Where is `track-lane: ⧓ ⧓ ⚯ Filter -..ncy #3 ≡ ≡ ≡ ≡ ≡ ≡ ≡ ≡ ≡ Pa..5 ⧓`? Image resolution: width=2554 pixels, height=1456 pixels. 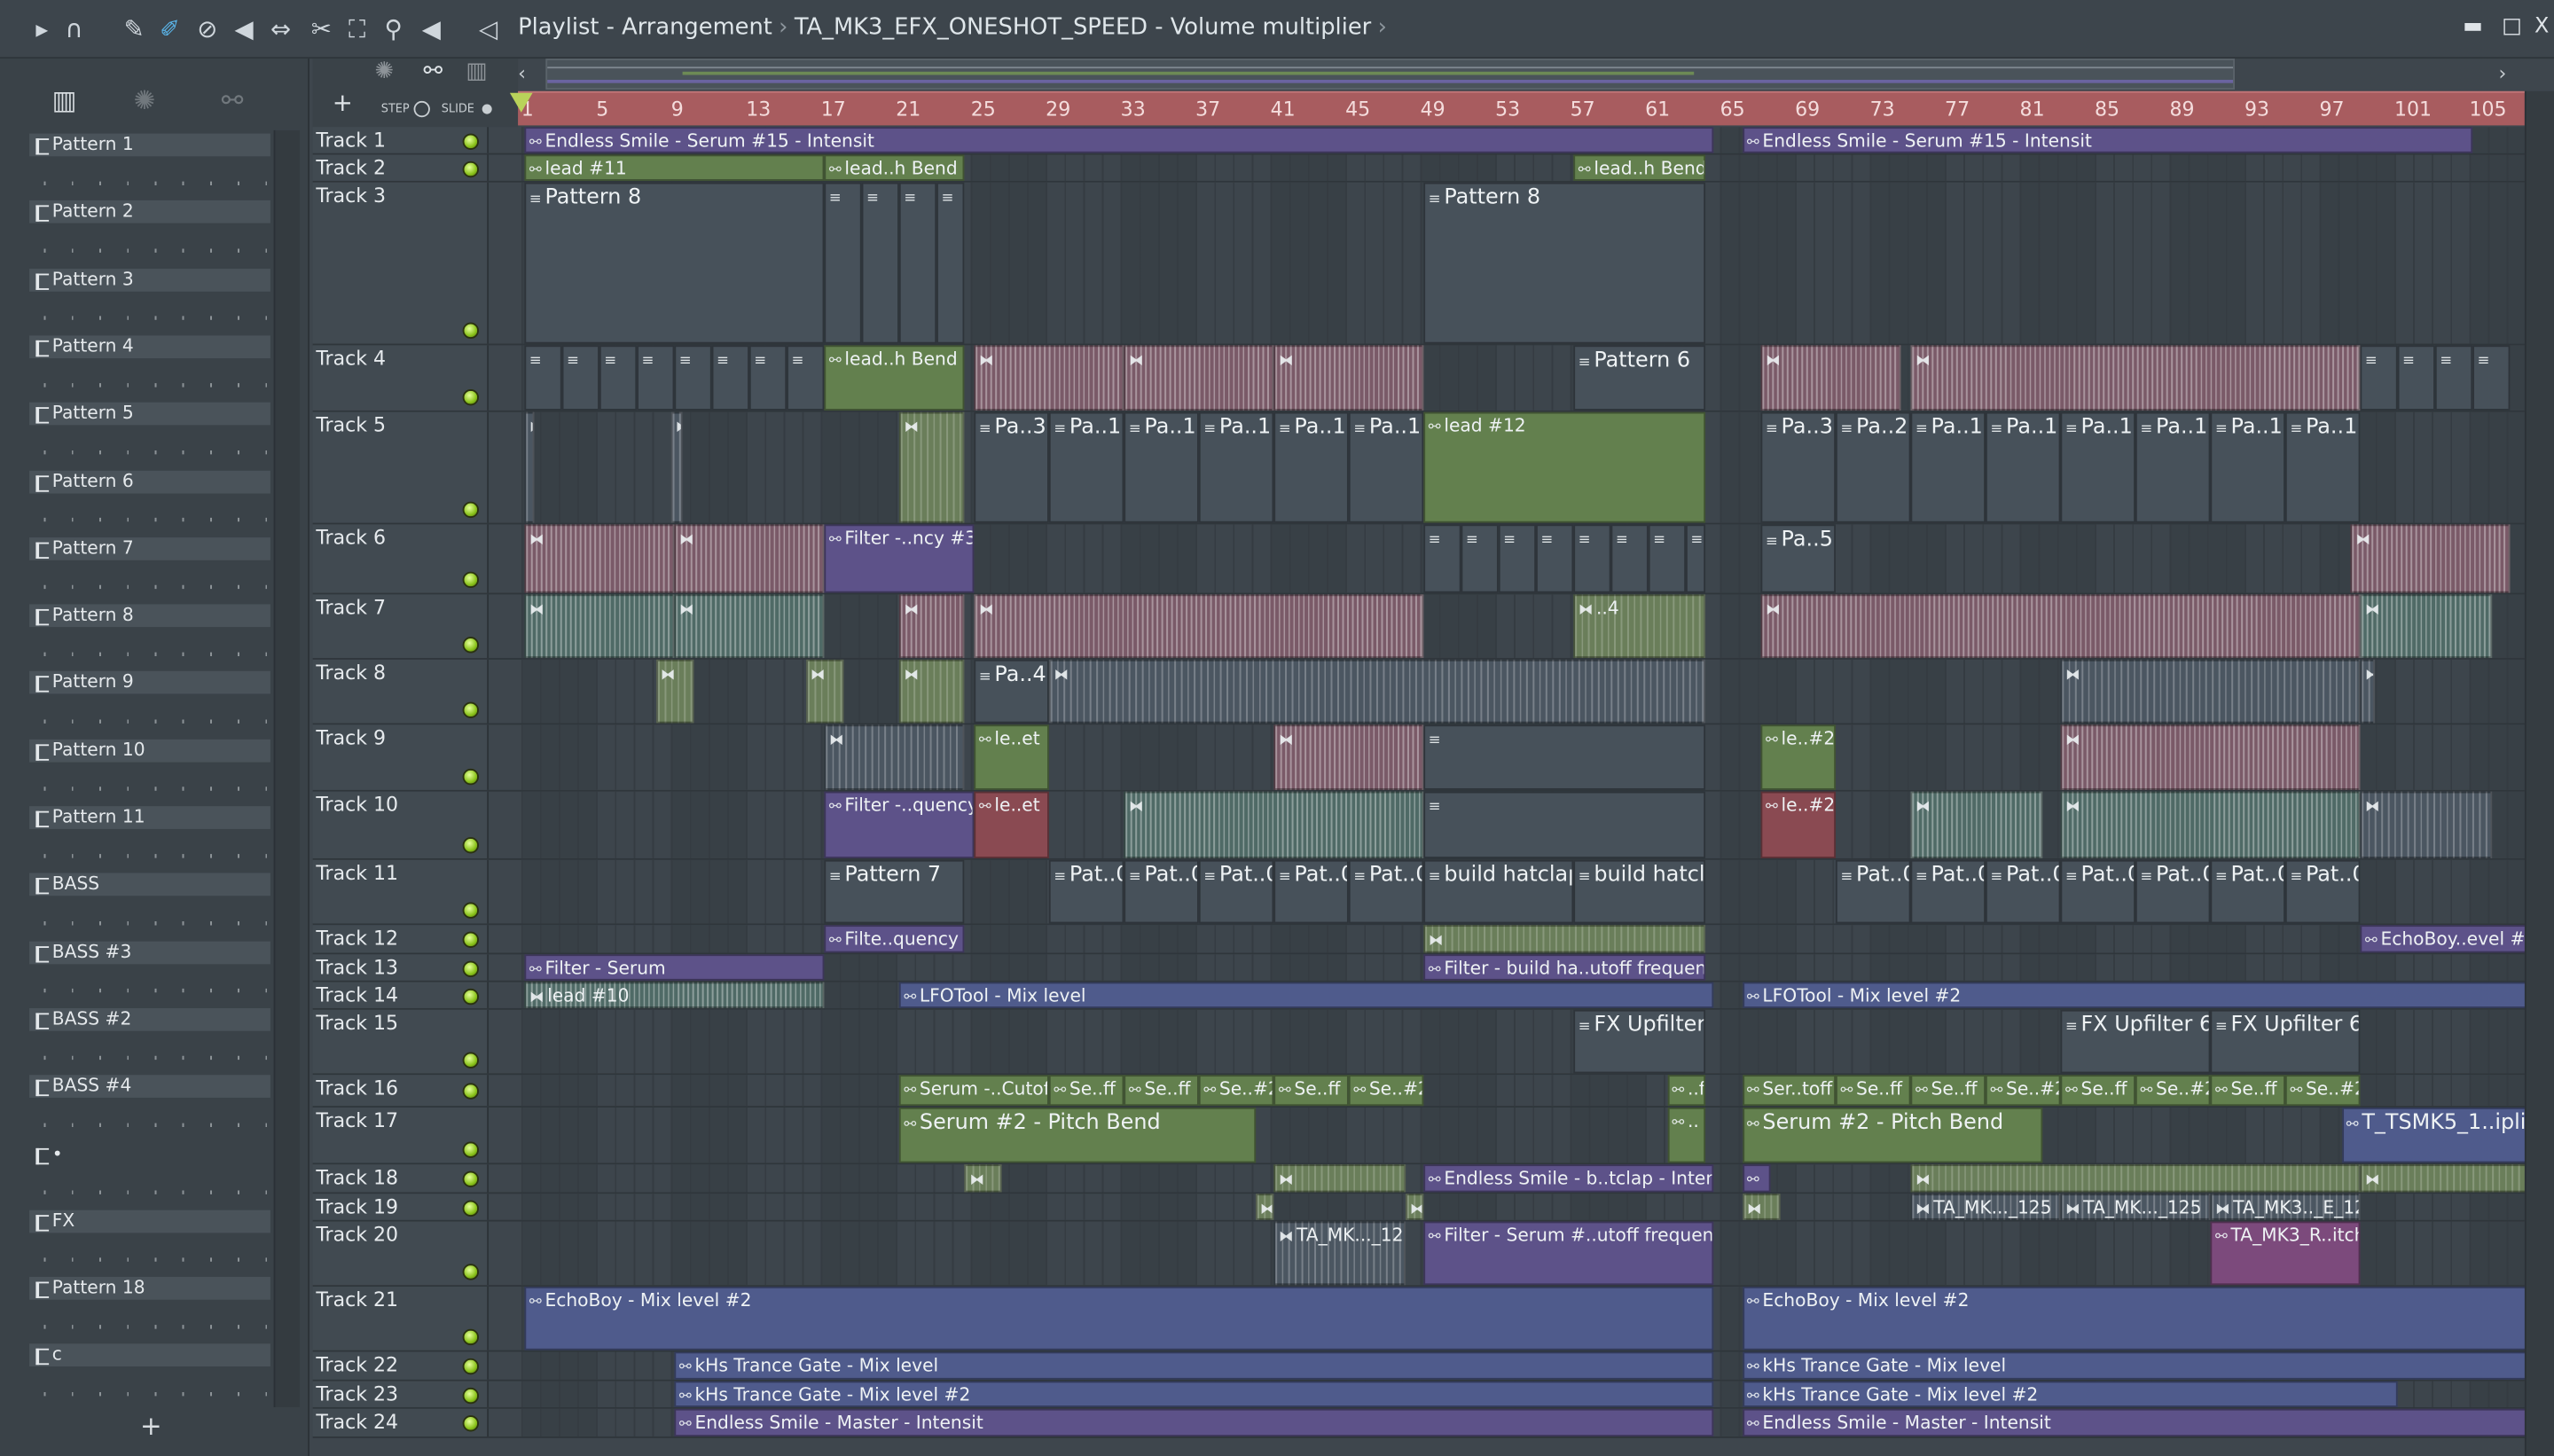 track-lane: ⧓ ⧓ ⚯ Filter -..ncy #3 ≡ ≡ ≡ ≡ ≡ ≡ ≡ ≡ ≡ Pa..5 ⧓ is located at coordinates (1523, 558).